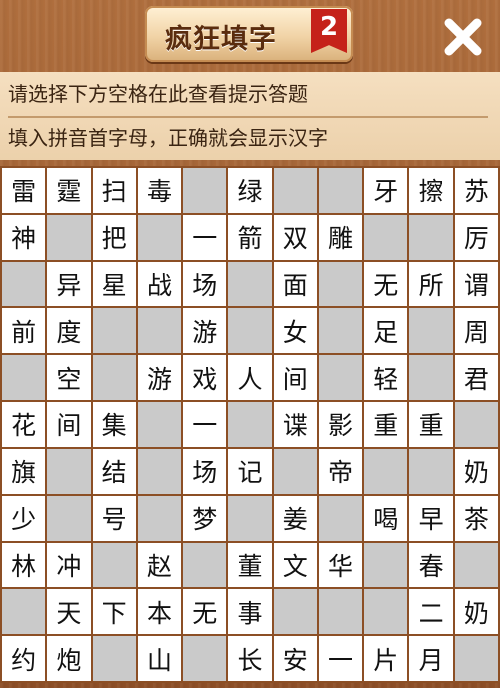  Describe the element at coordinates (24, 331) in the screenshot. I see `grid-cell: 前` at that location.